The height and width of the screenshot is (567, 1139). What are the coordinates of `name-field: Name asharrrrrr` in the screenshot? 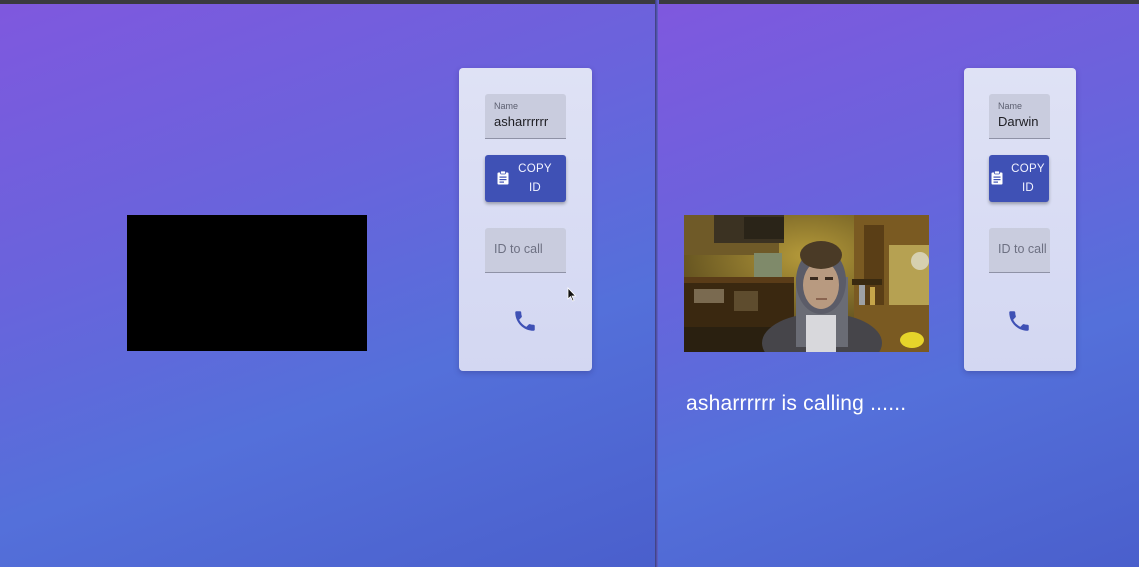 It's located at (525, 116).